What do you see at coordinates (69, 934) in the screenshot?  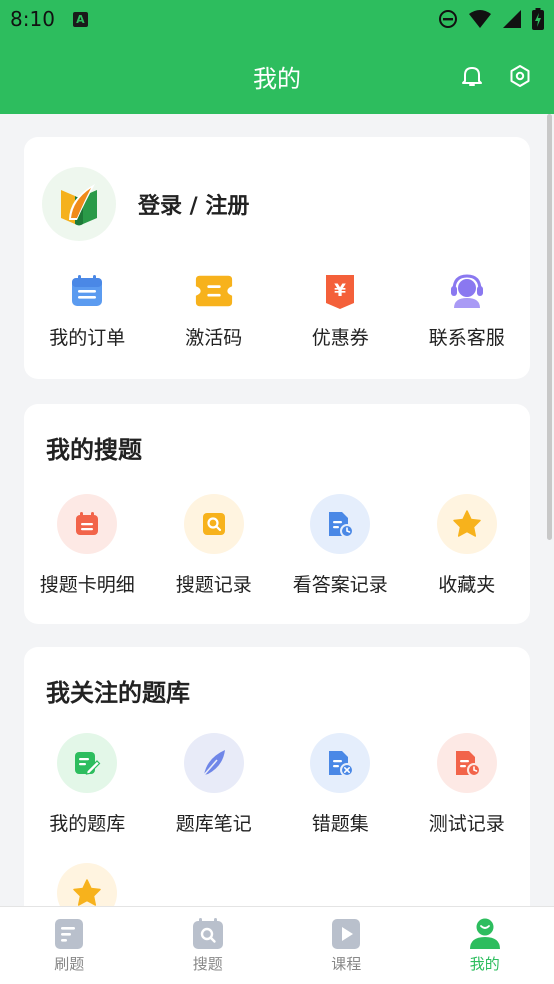 I see `practice-icon` at bounding box center [69, 934].